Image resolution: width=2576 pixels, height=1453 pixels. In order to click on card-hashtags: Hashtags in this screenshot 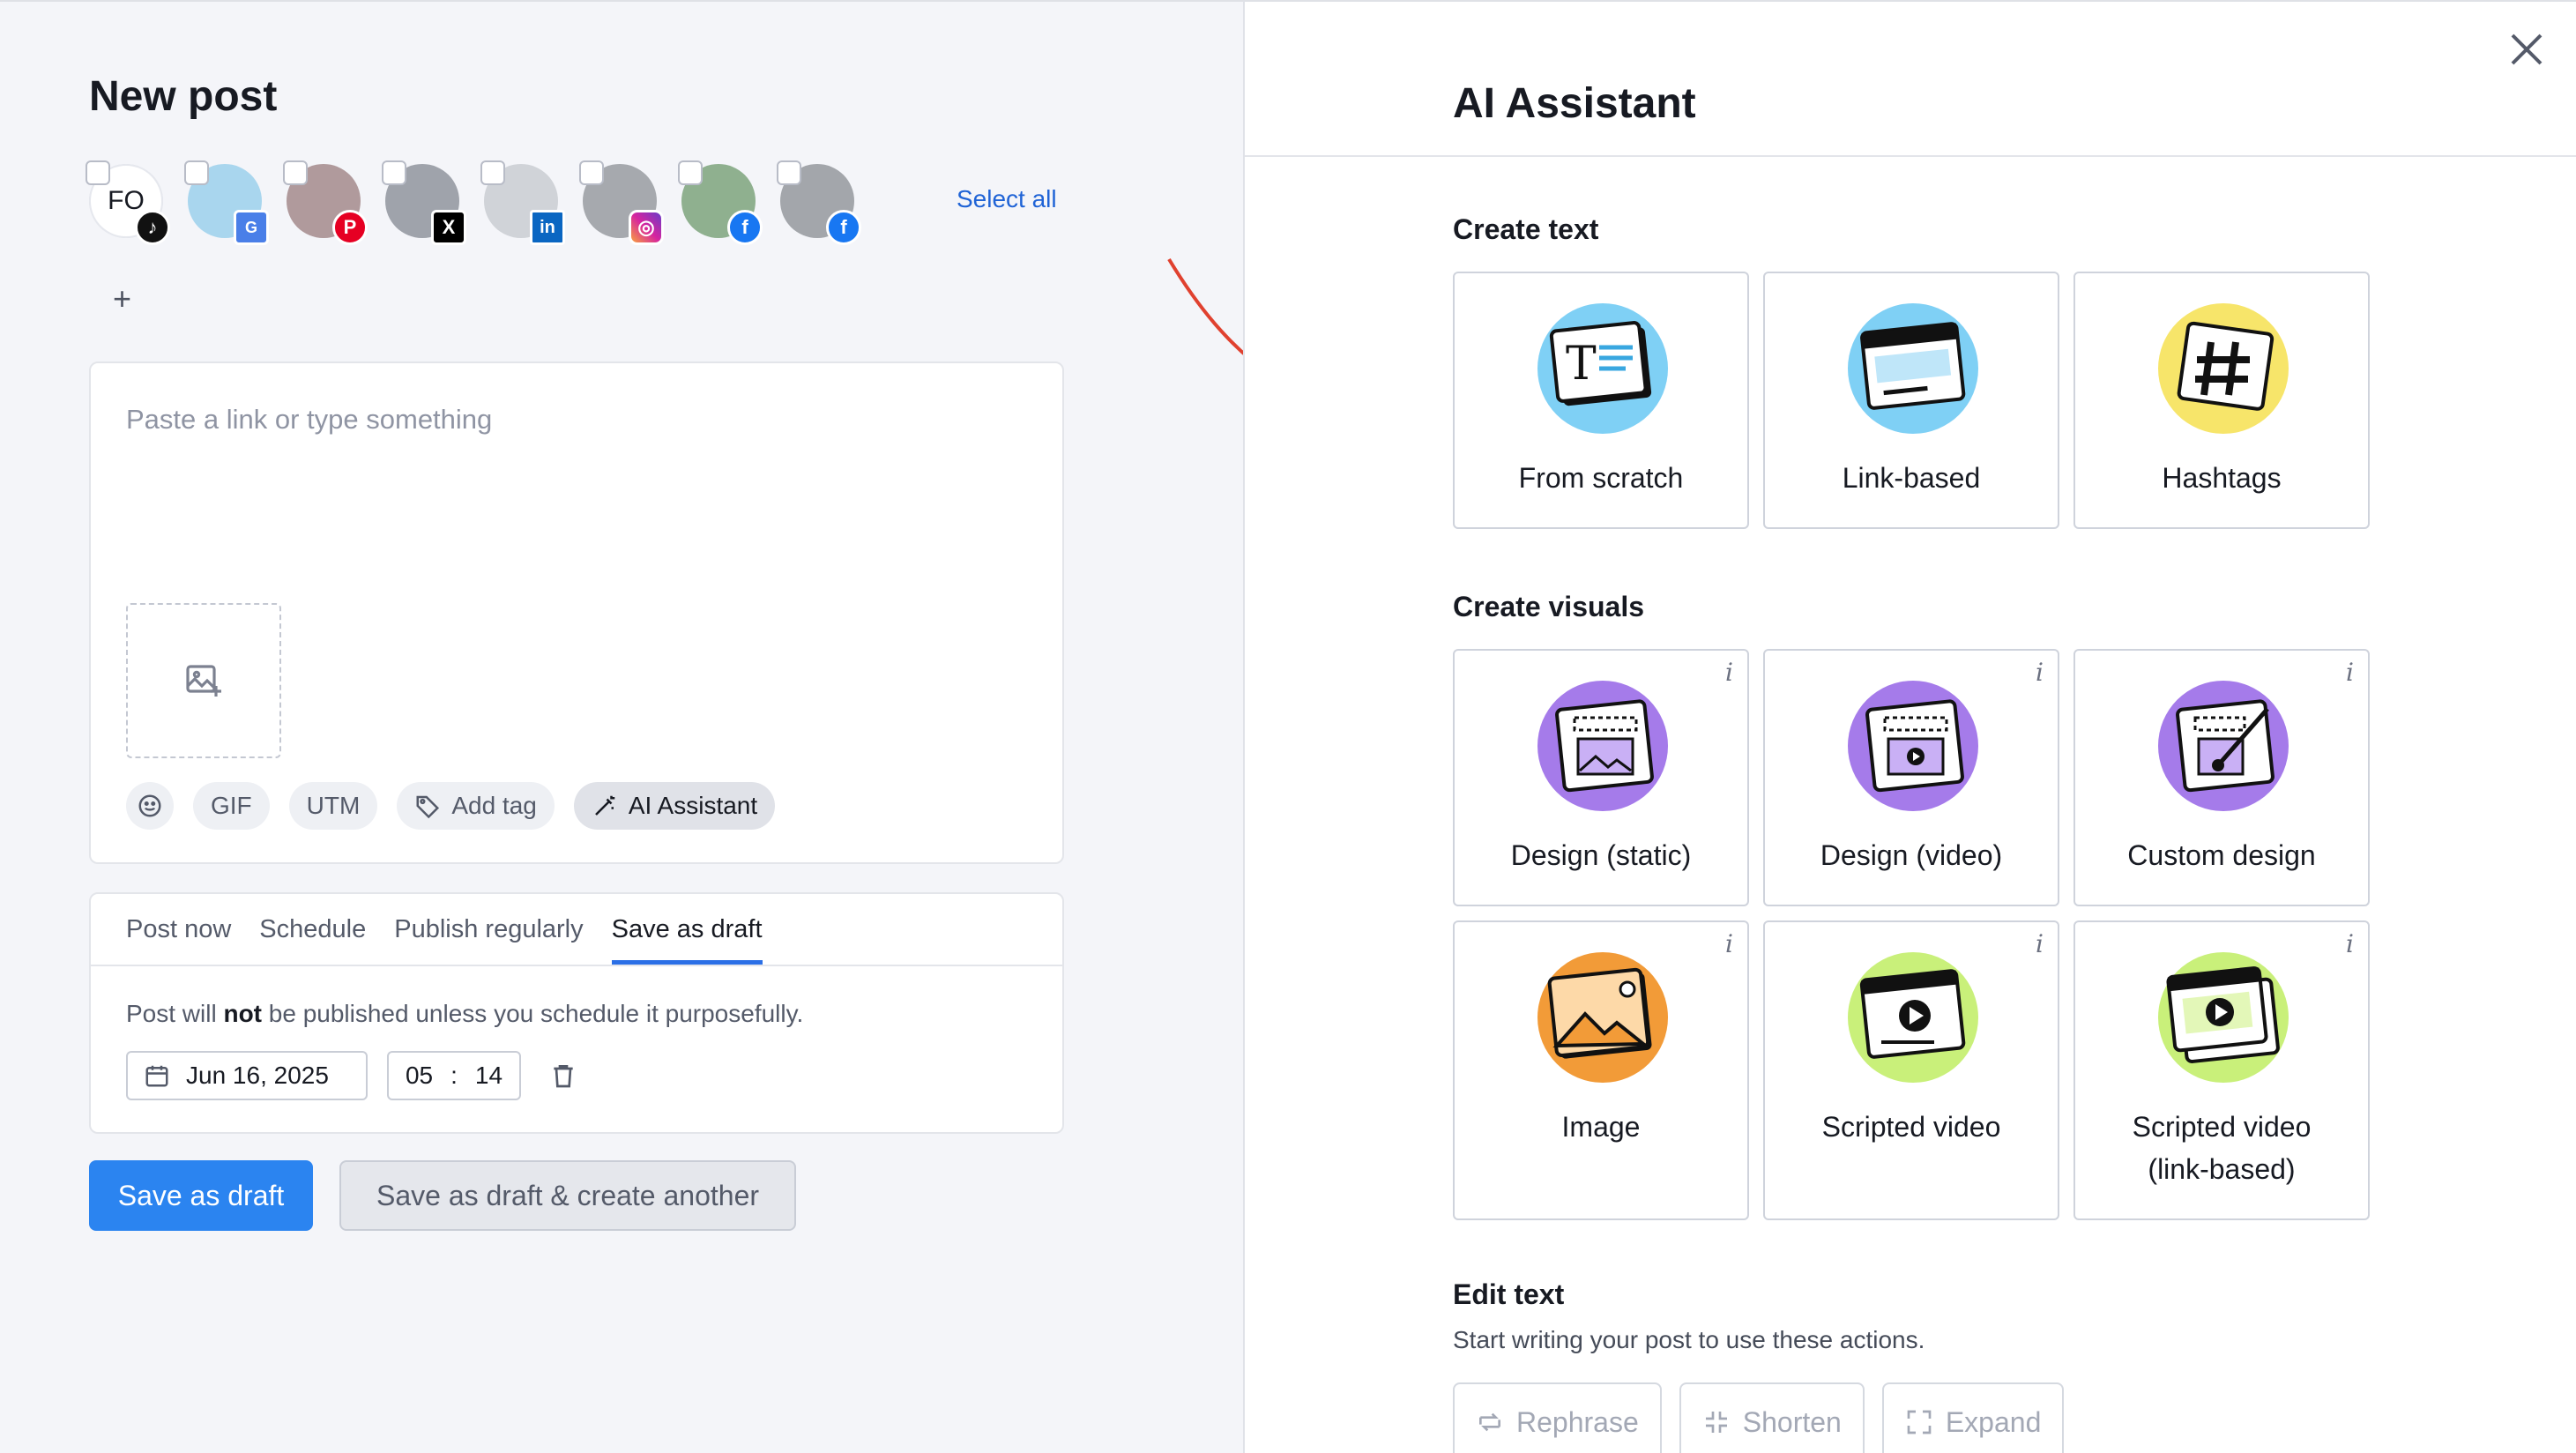, I will do `click(2221, 400)`.